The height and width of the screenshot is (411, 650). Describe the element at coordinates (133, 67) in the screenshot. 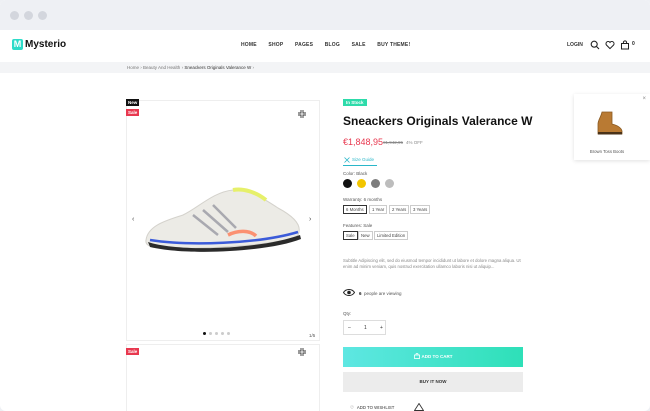

I see `breadcrumb-home: Home` at that location.